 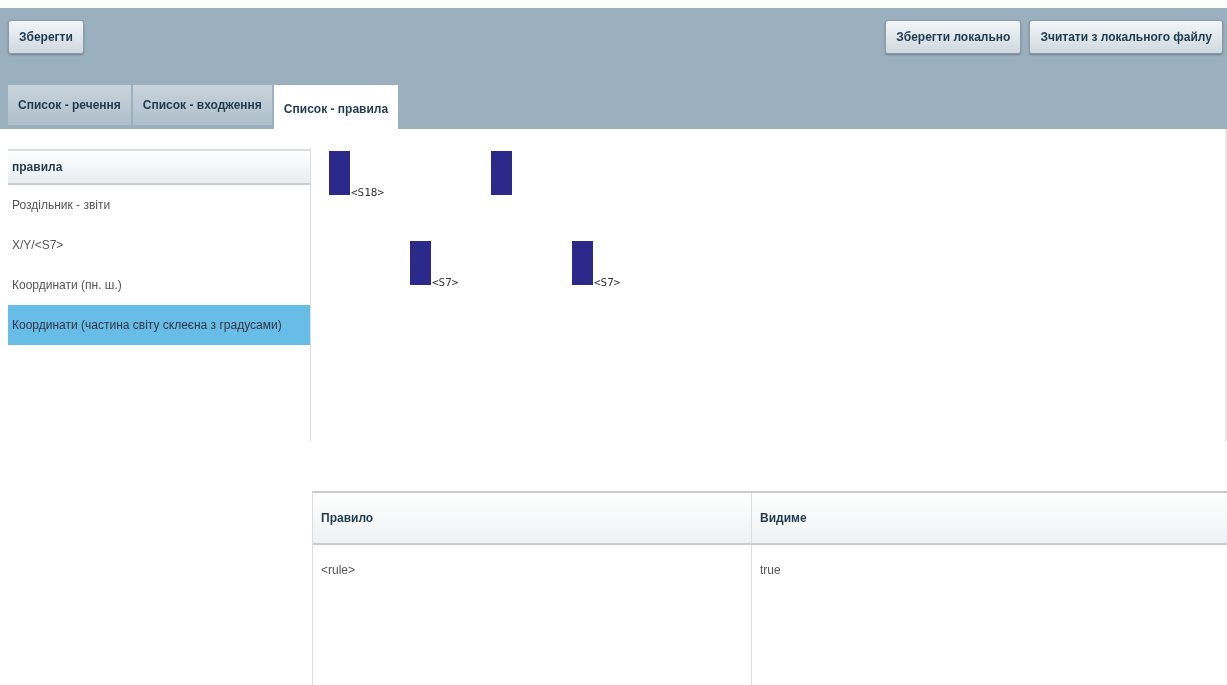 I want to click on table-cell: <rule>, so click(x=532, y=615).